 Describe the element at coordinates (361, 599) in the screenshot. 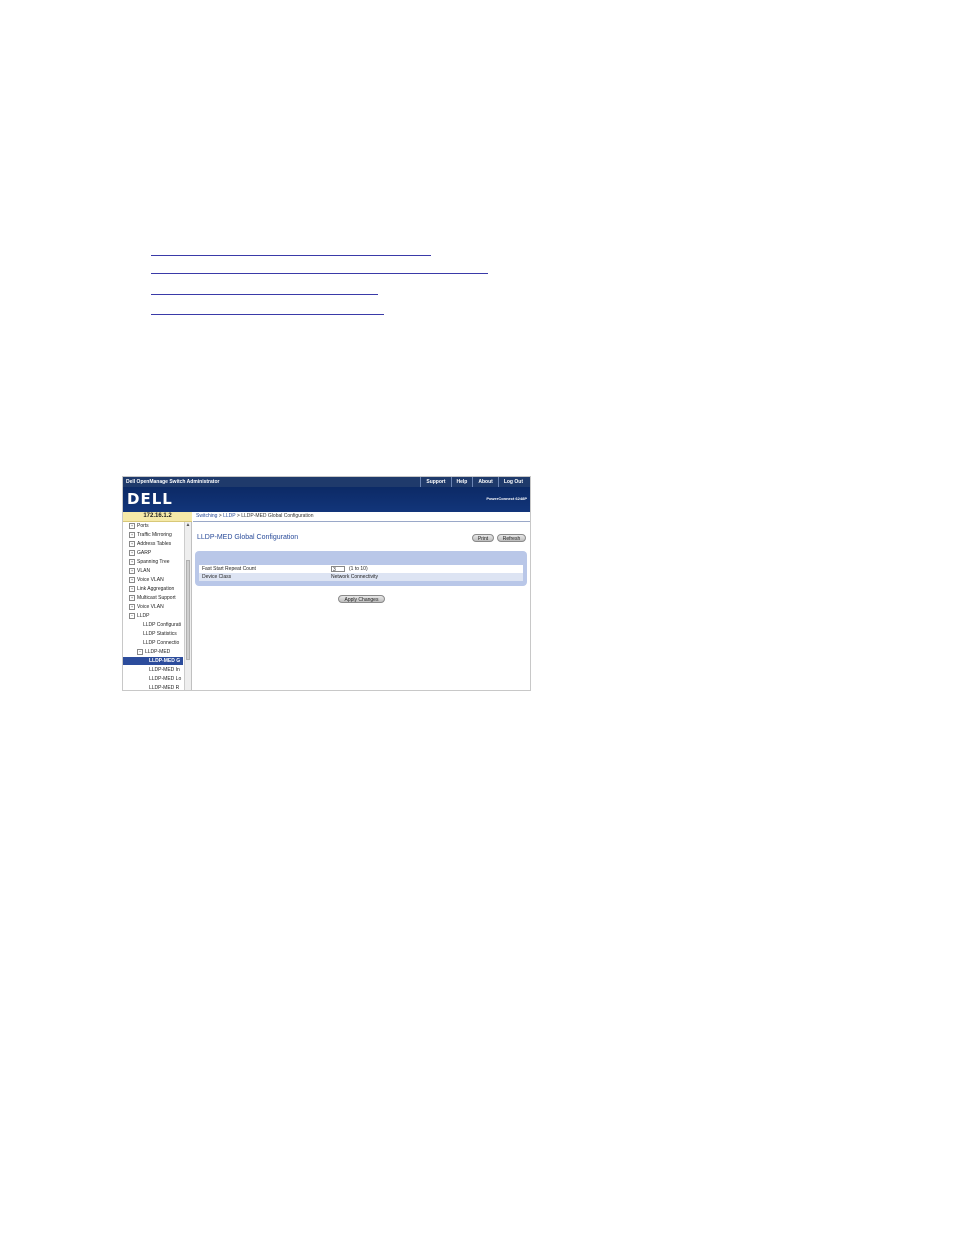

I see `apply-changes-button: Apply Changes` at that location.